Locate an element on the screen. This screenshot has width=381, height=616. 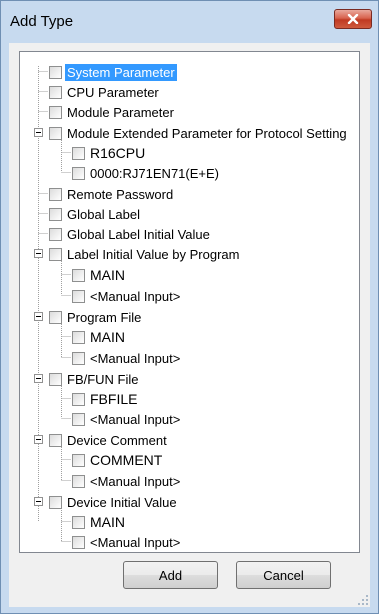
tree-item-fbfile: FBFILE is located at coordinates (105, 399).